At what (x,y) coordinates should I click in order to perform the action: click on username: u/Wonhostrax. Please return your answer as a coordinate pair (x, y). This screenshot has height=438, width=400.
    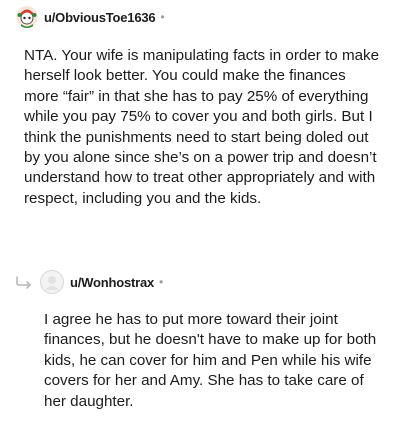
    Looking at the image, I should click on (112, 282).